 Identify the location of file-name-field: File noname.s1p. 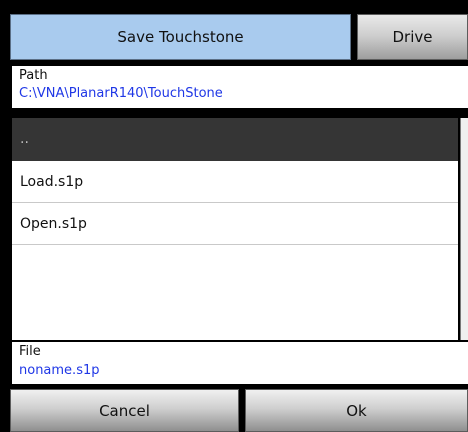
(240, 363).